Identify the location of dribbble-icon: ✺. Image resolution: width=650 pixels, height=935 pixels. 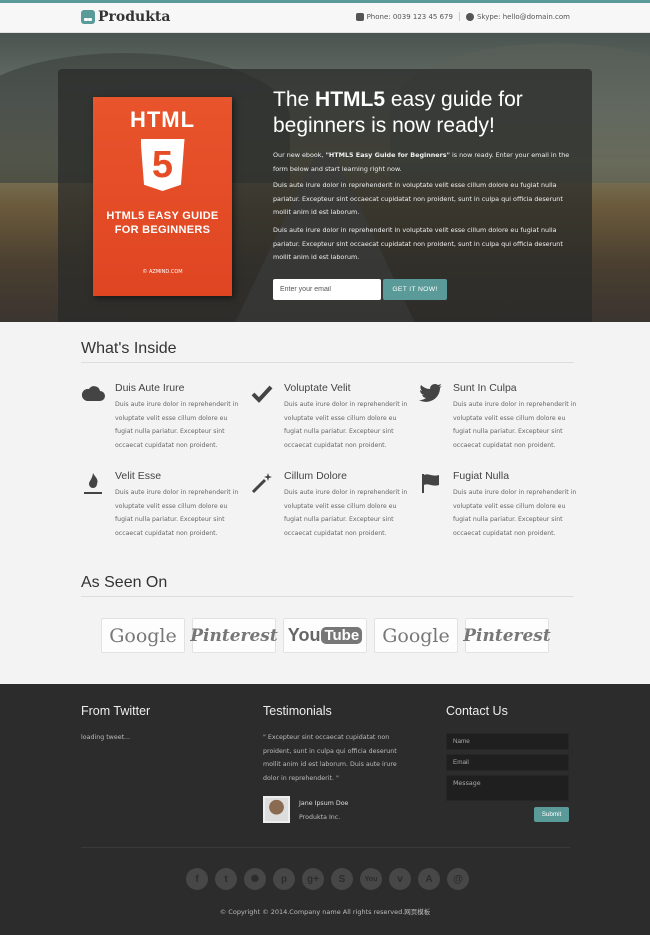
(255, 879).